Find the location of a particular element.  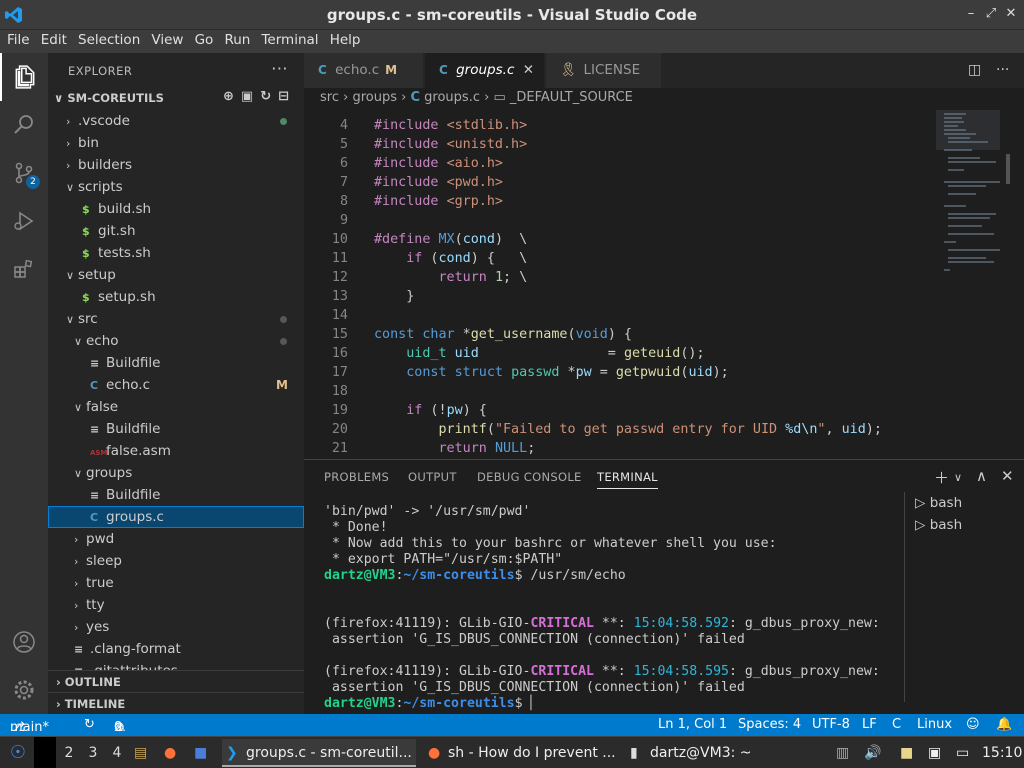

breadcrumb-item: _DEFAULT_SOURCE is located at coordinates (571, 97).